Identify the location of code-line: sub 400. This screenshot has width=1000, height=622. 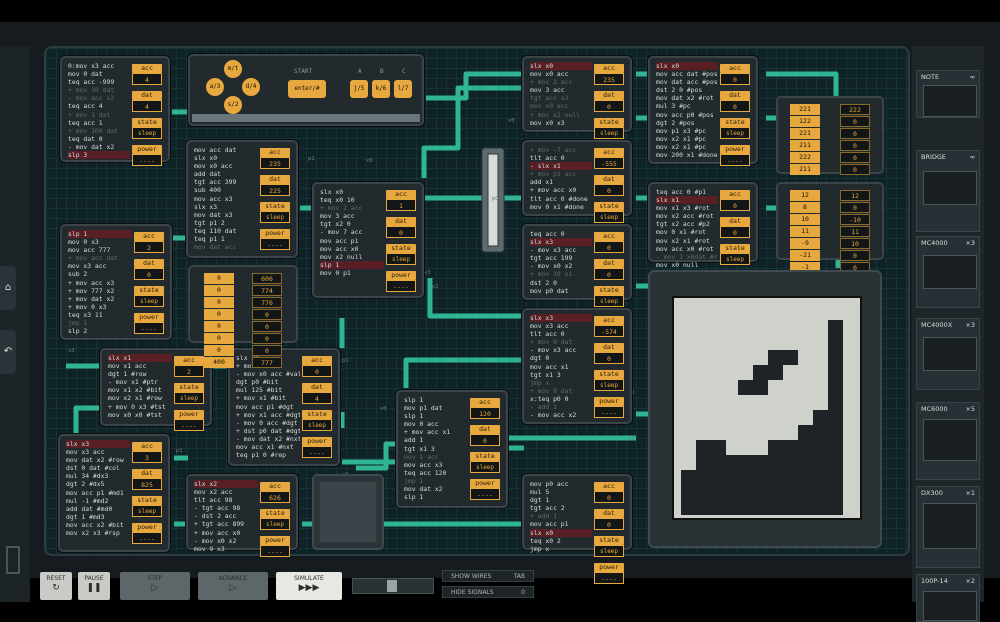
(226, 190).